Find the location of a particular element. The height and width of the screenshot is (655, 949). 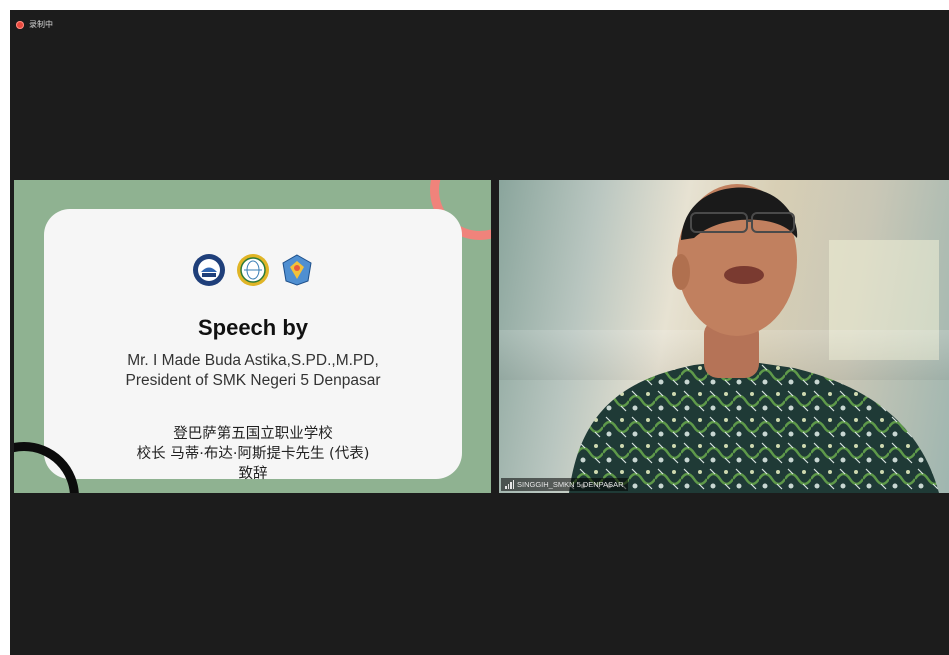

university-seal-logo is located at coordinates (209, 270).